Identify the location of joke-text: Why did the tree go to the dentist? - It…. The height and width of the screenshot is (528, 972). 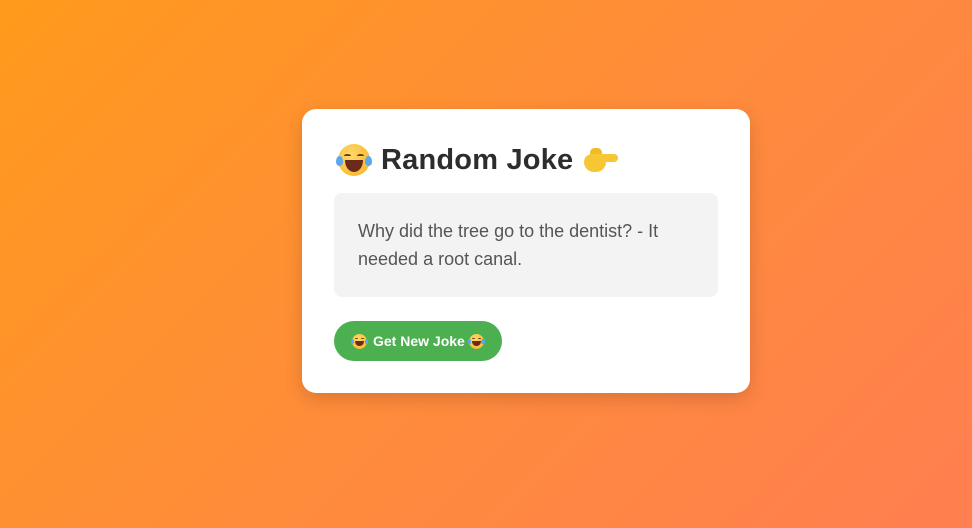
(508, 245).